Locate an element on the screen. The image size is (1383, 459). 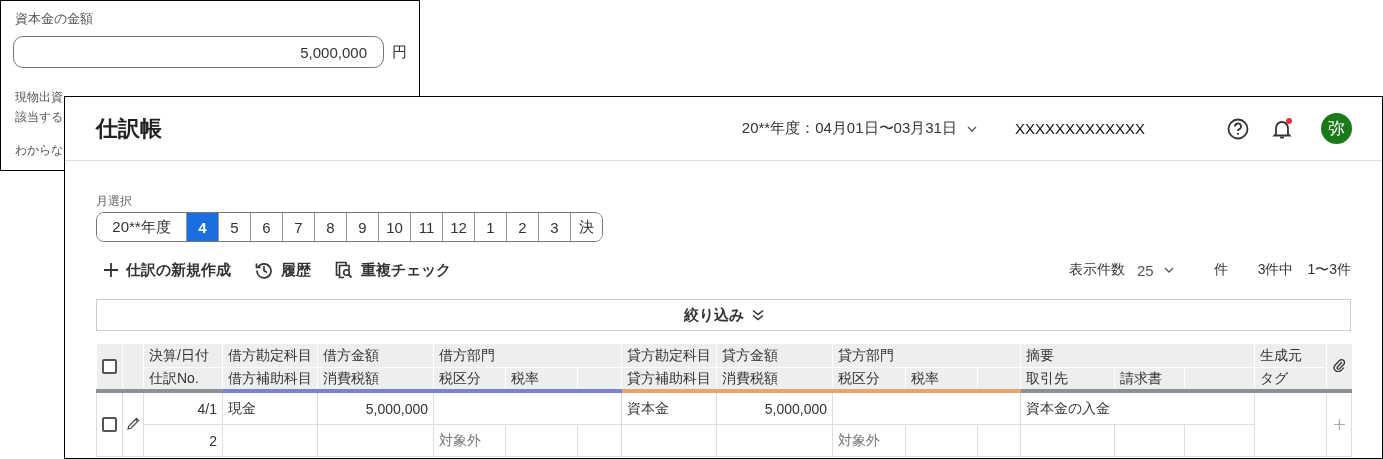
entry-number-cell: 2 is located at coordinates (183, 440).